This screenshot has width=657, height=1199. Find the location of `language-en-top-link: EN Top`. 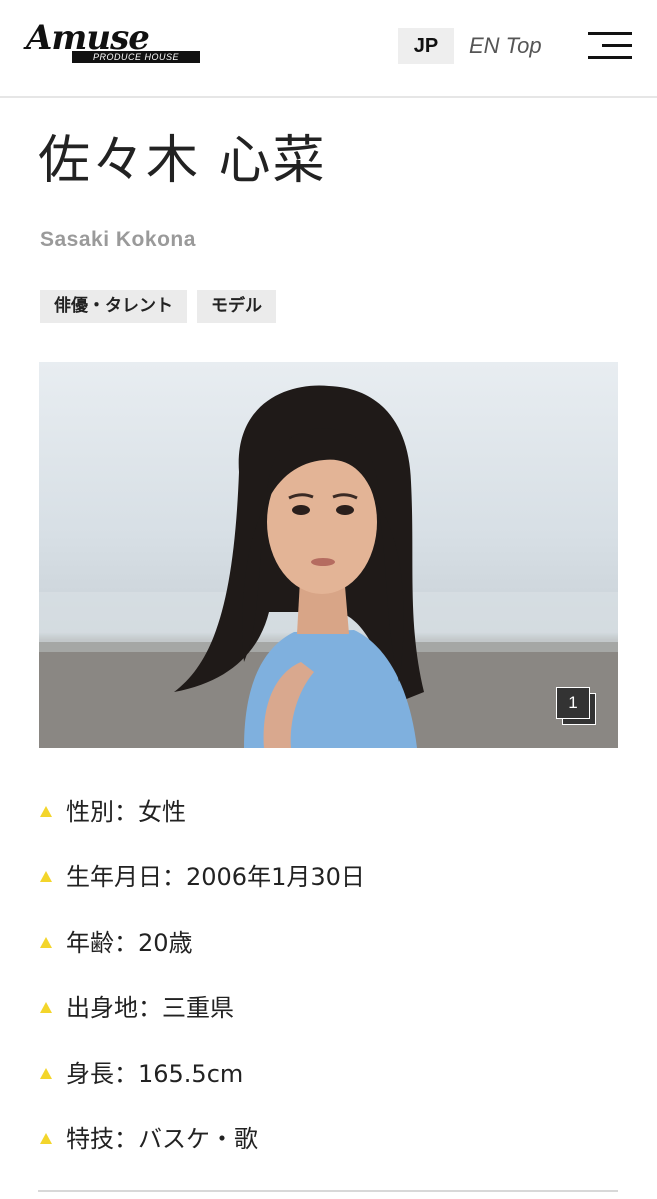

language-en-top-link: EN Top is located at coordinates (505, 46).